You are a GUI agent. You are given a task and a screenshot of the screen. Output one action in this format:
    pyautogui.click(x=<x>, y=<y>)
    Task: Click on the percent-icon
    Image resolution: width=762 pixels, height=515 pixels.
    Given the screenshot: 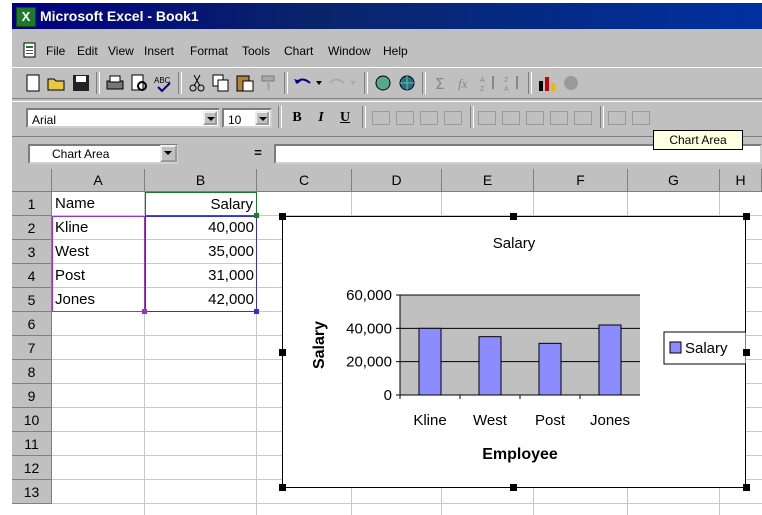 What is the action you would take?
    pyautogui.click(x=511, y=118)
    